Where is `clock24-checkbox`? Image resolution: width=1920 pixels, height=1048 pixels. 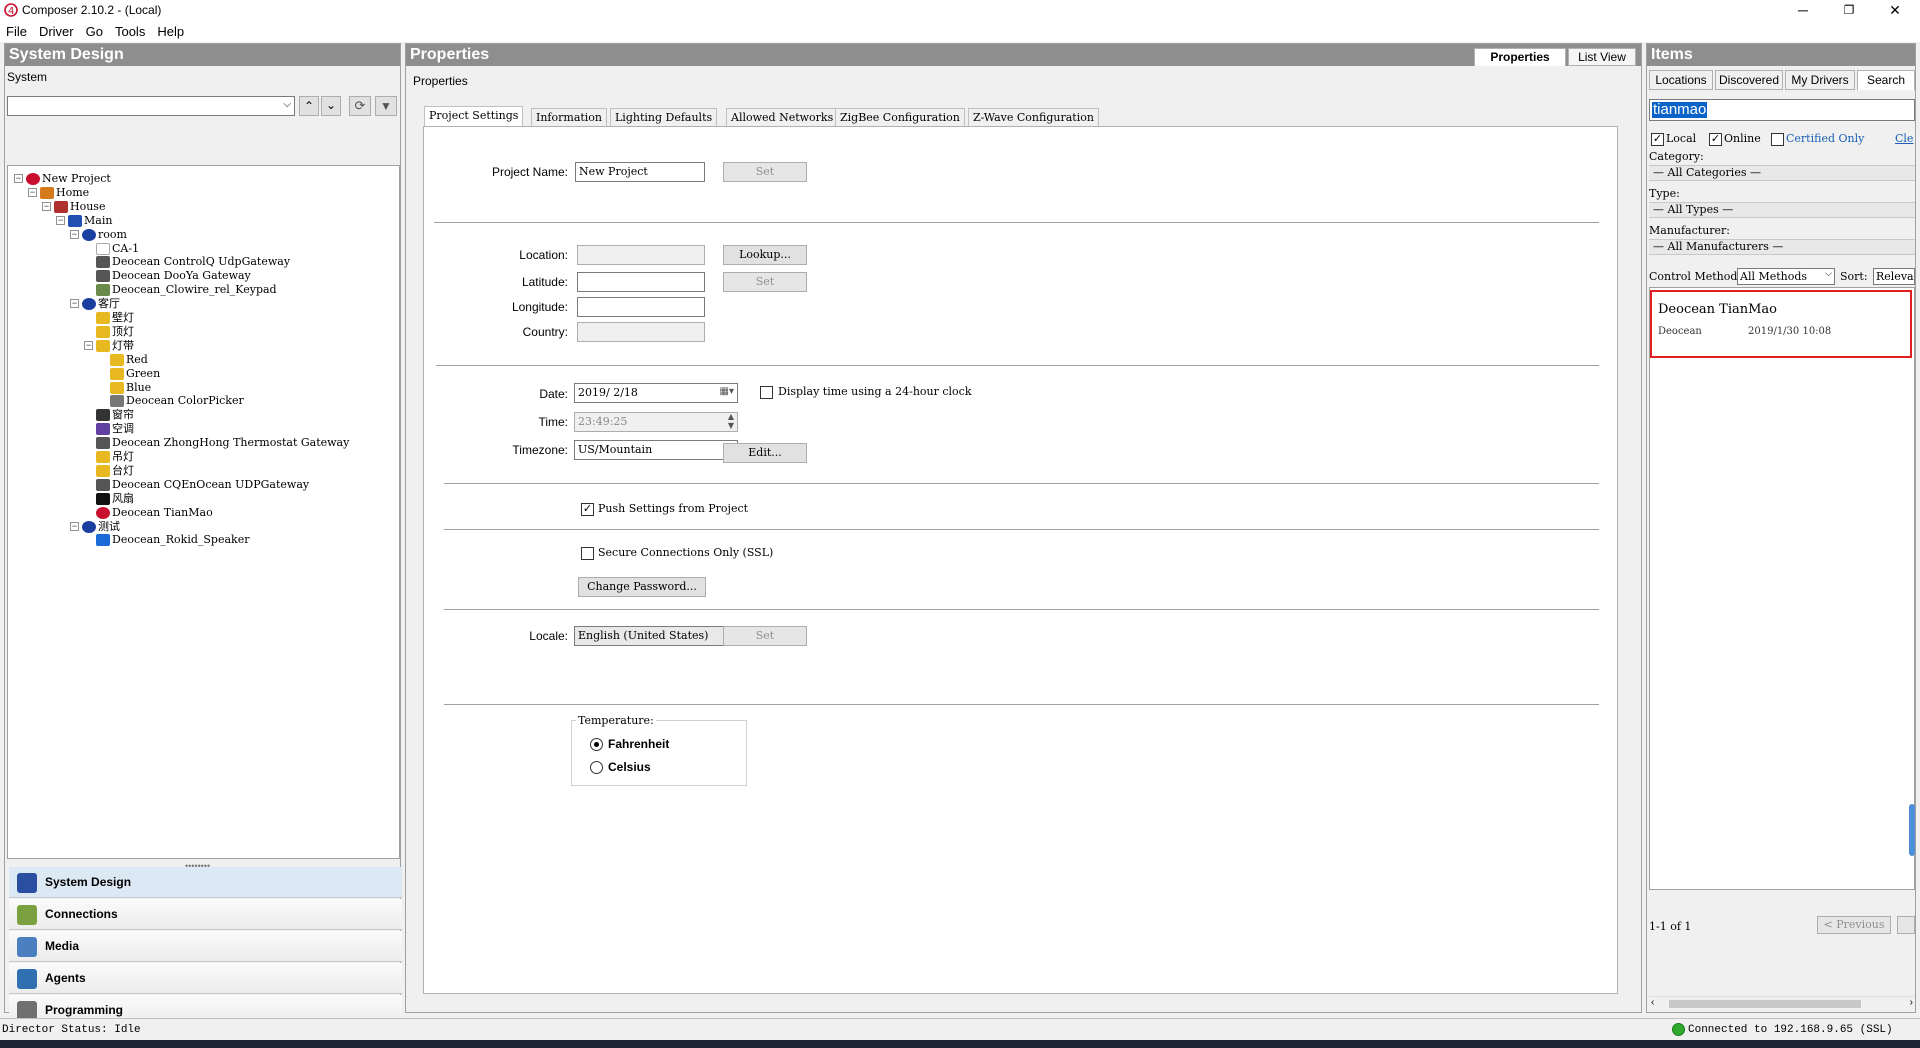
clock24-checkbox is located at coordinates (766, 392).